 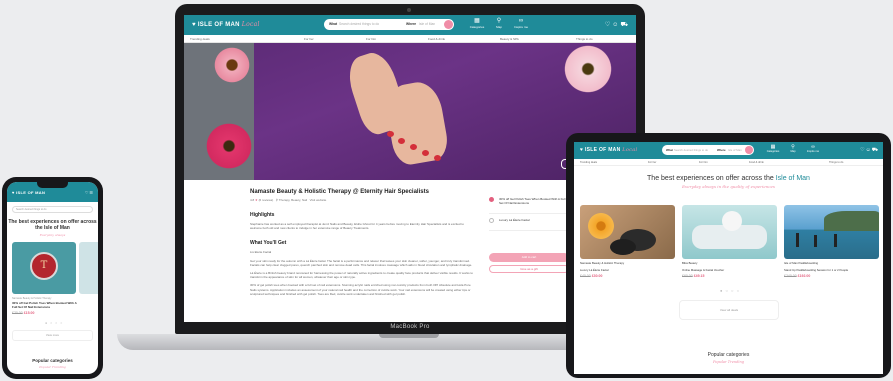 I want to click on view-all-button: View all deals, so click(x=729, y=310).